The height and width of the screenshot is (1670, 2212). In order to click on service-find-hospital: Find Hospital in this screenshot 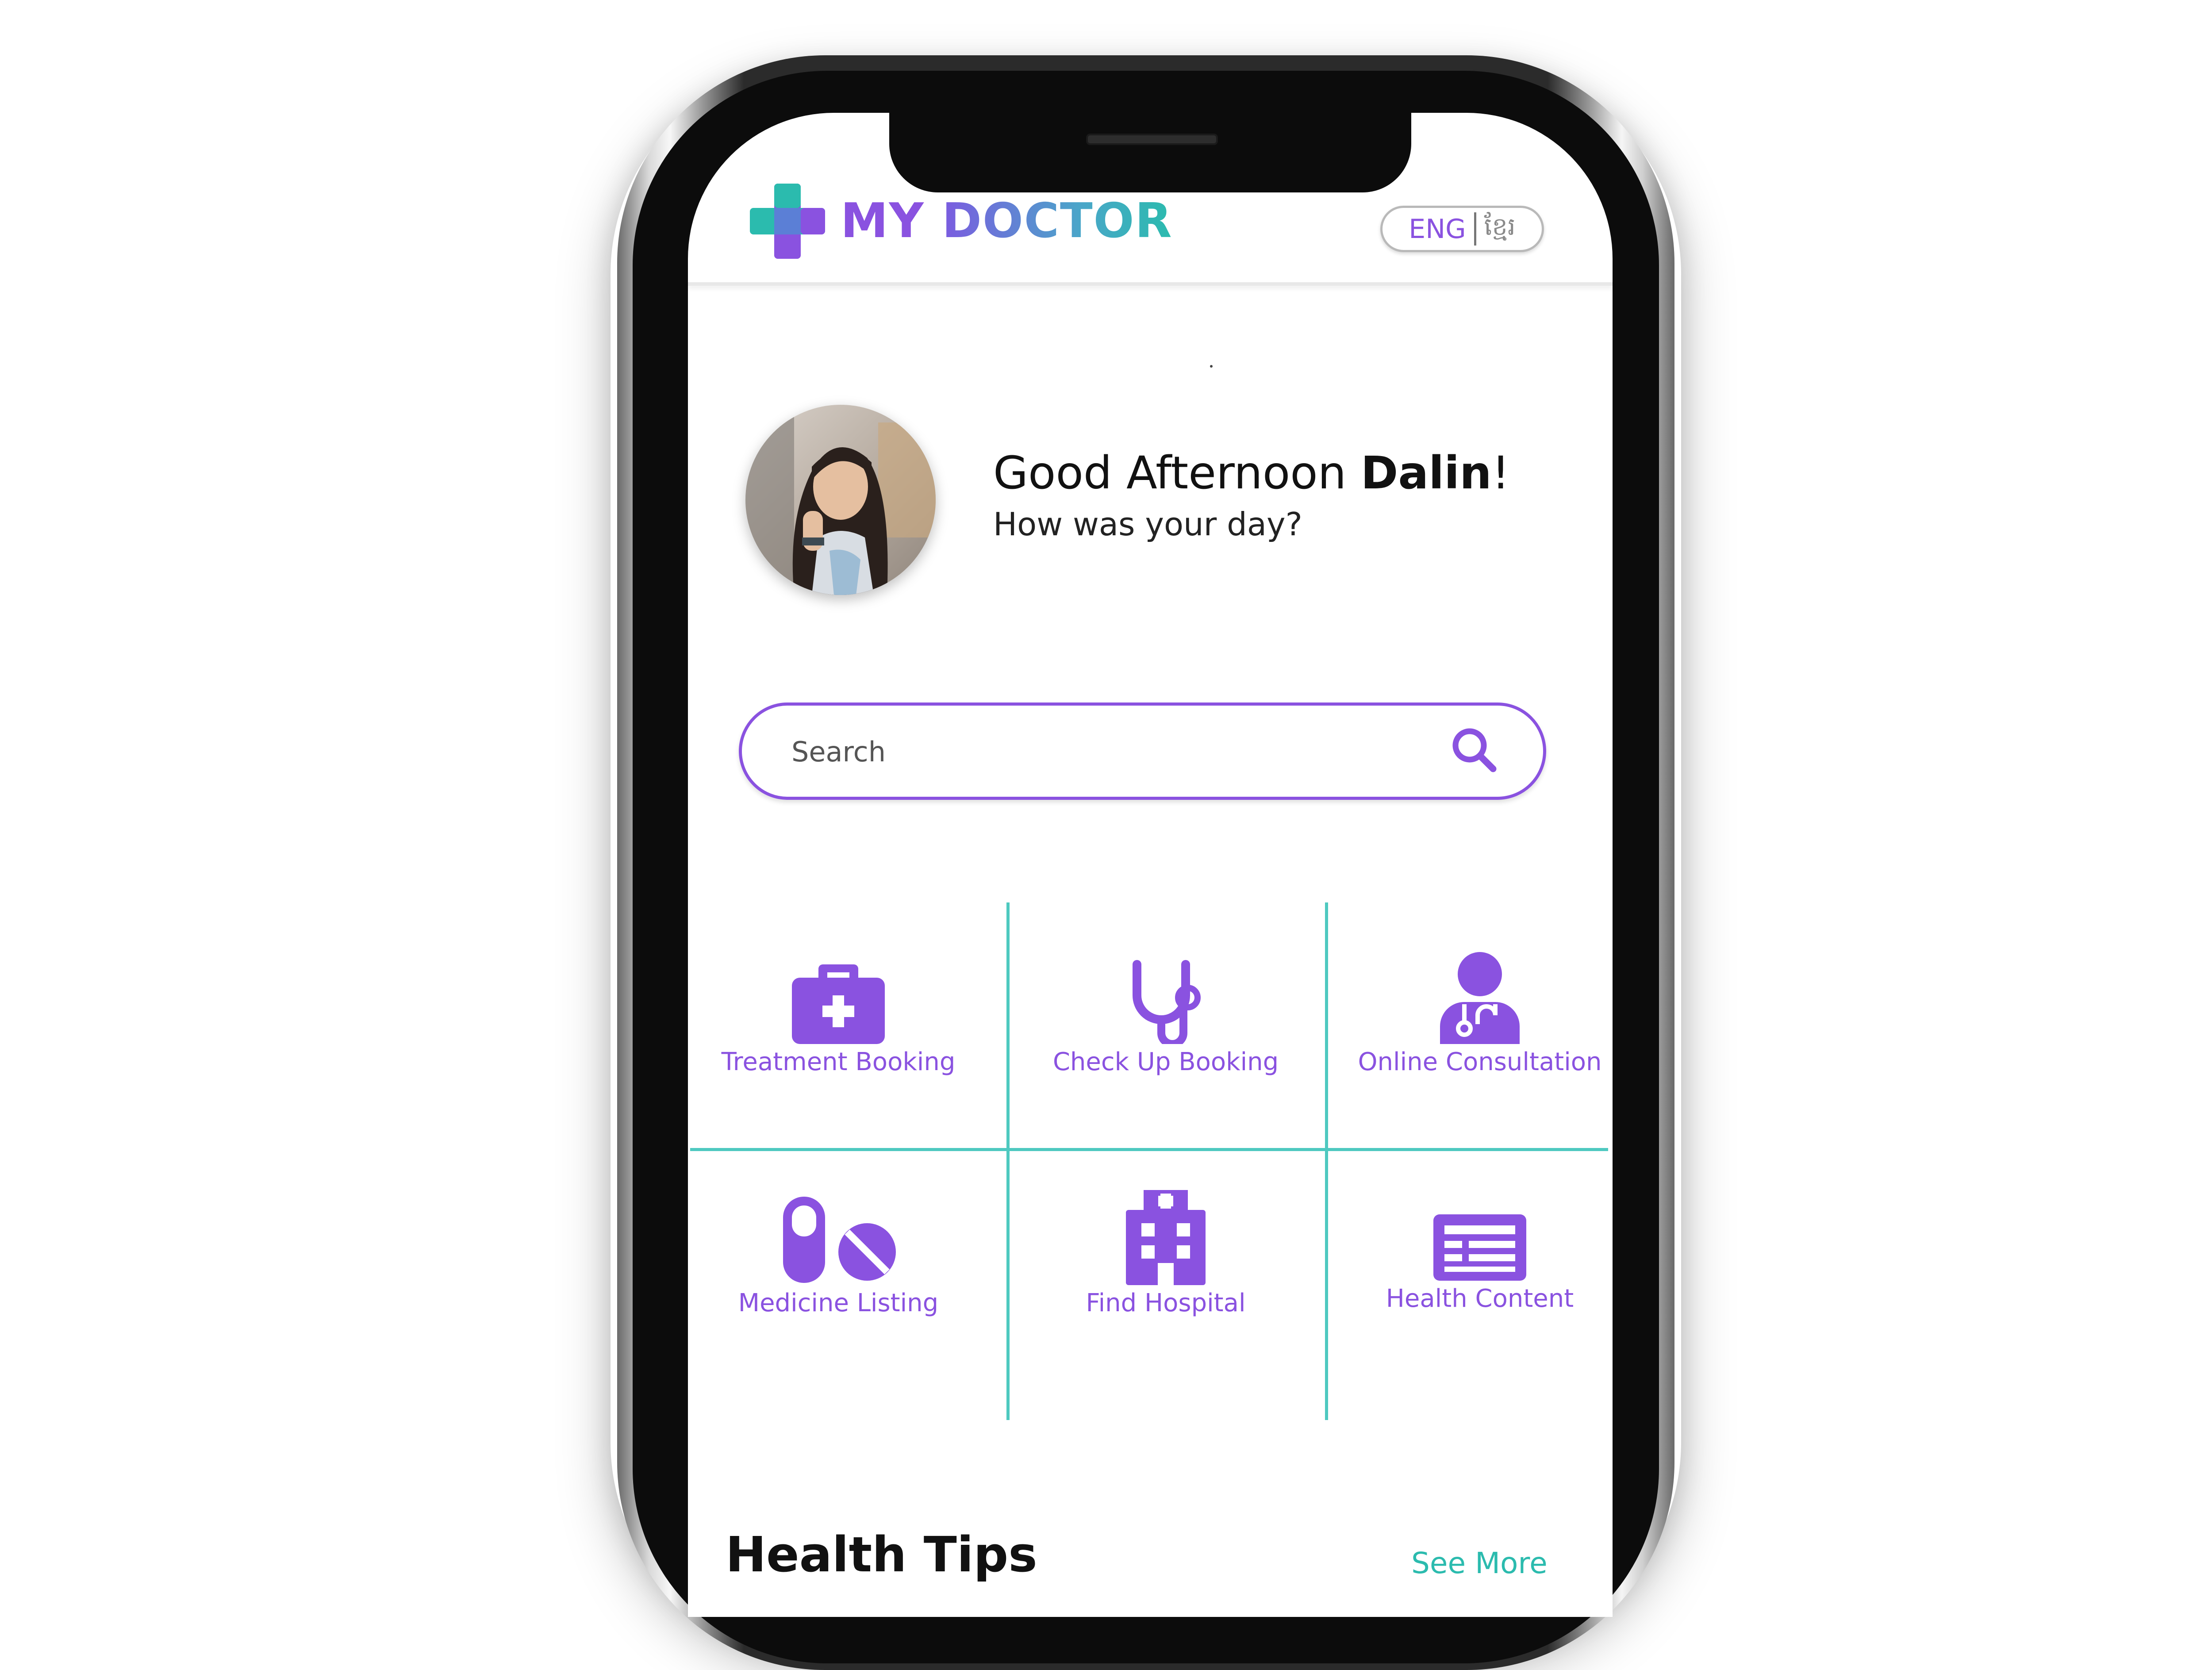, I will do `click(1166, 1314)`.